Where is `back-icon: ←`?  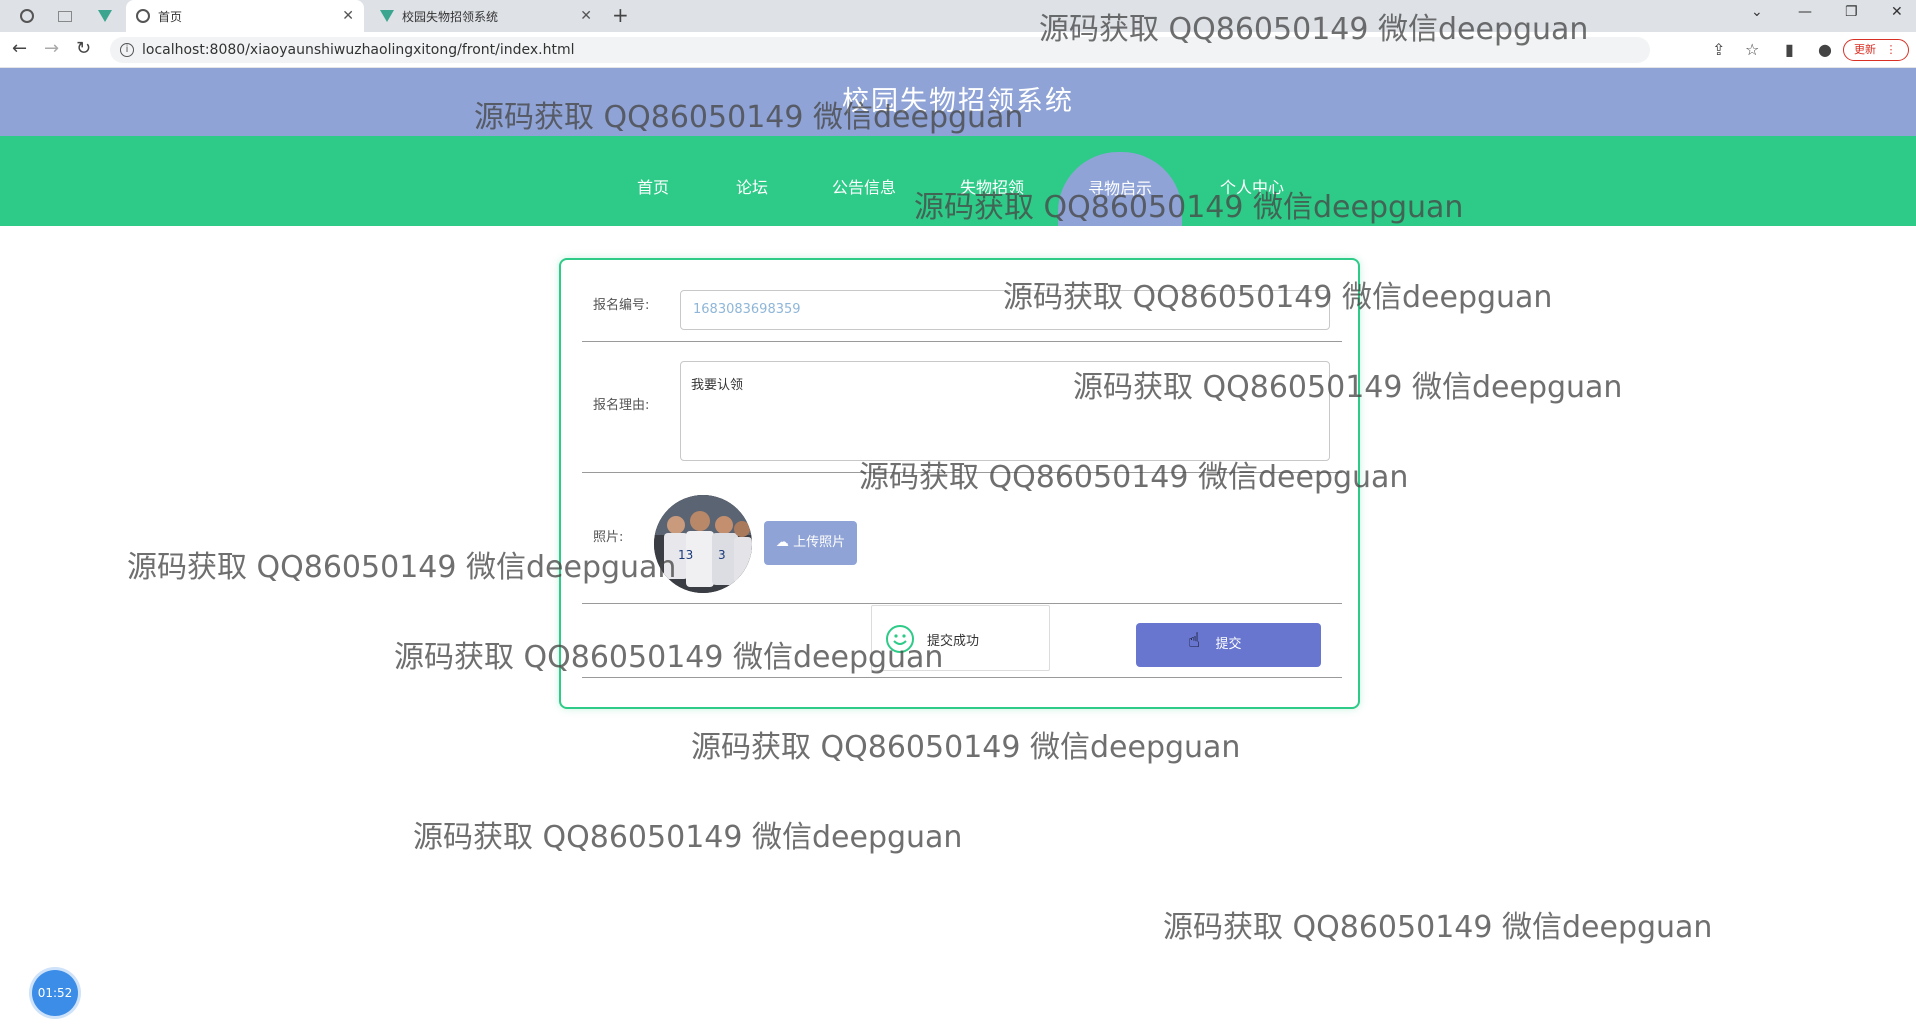 back-icon: ← is located at coordinates (19, 48).